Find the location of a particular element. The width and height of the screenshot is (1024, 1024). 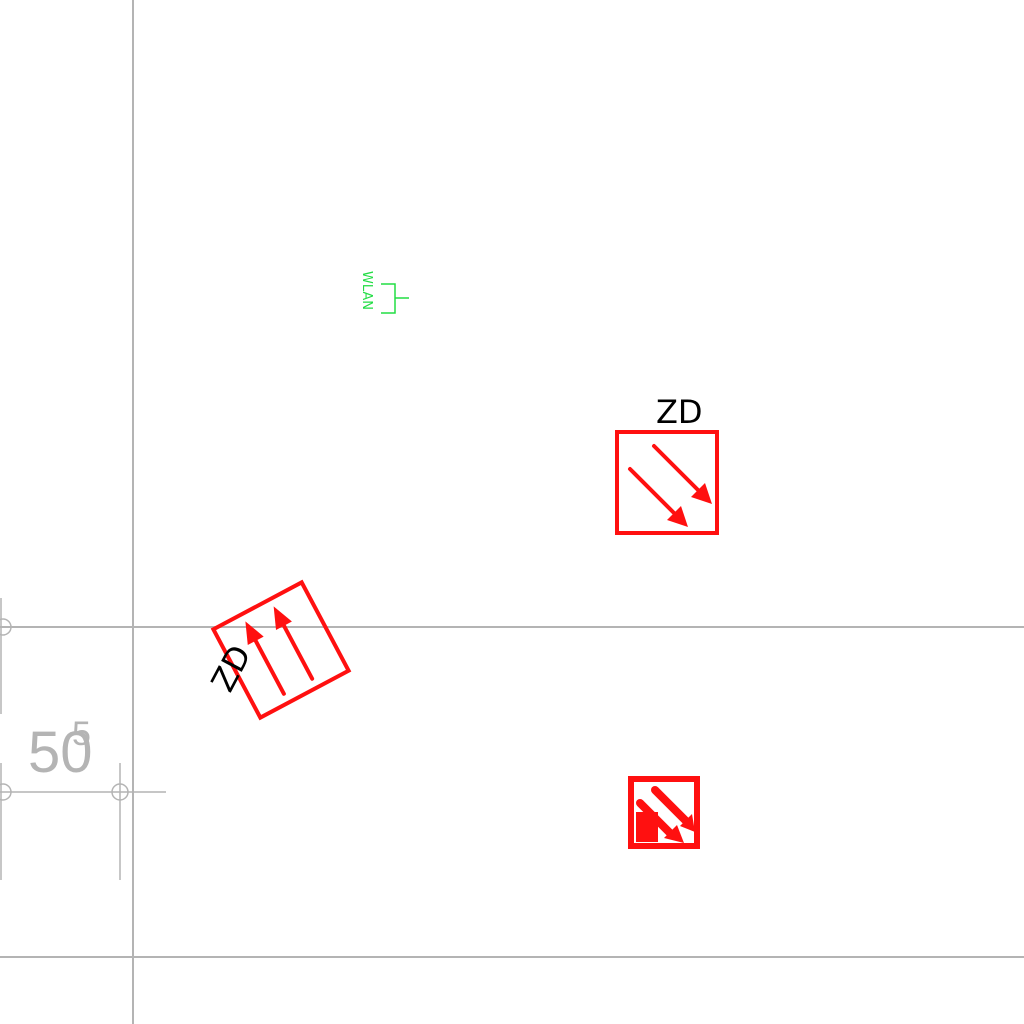

zd-upper-box is located at coordinates (667, 482).